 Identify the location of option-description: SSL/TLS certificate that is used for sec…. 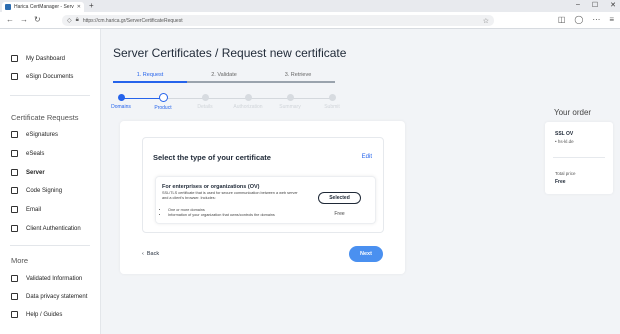
(230, 195).